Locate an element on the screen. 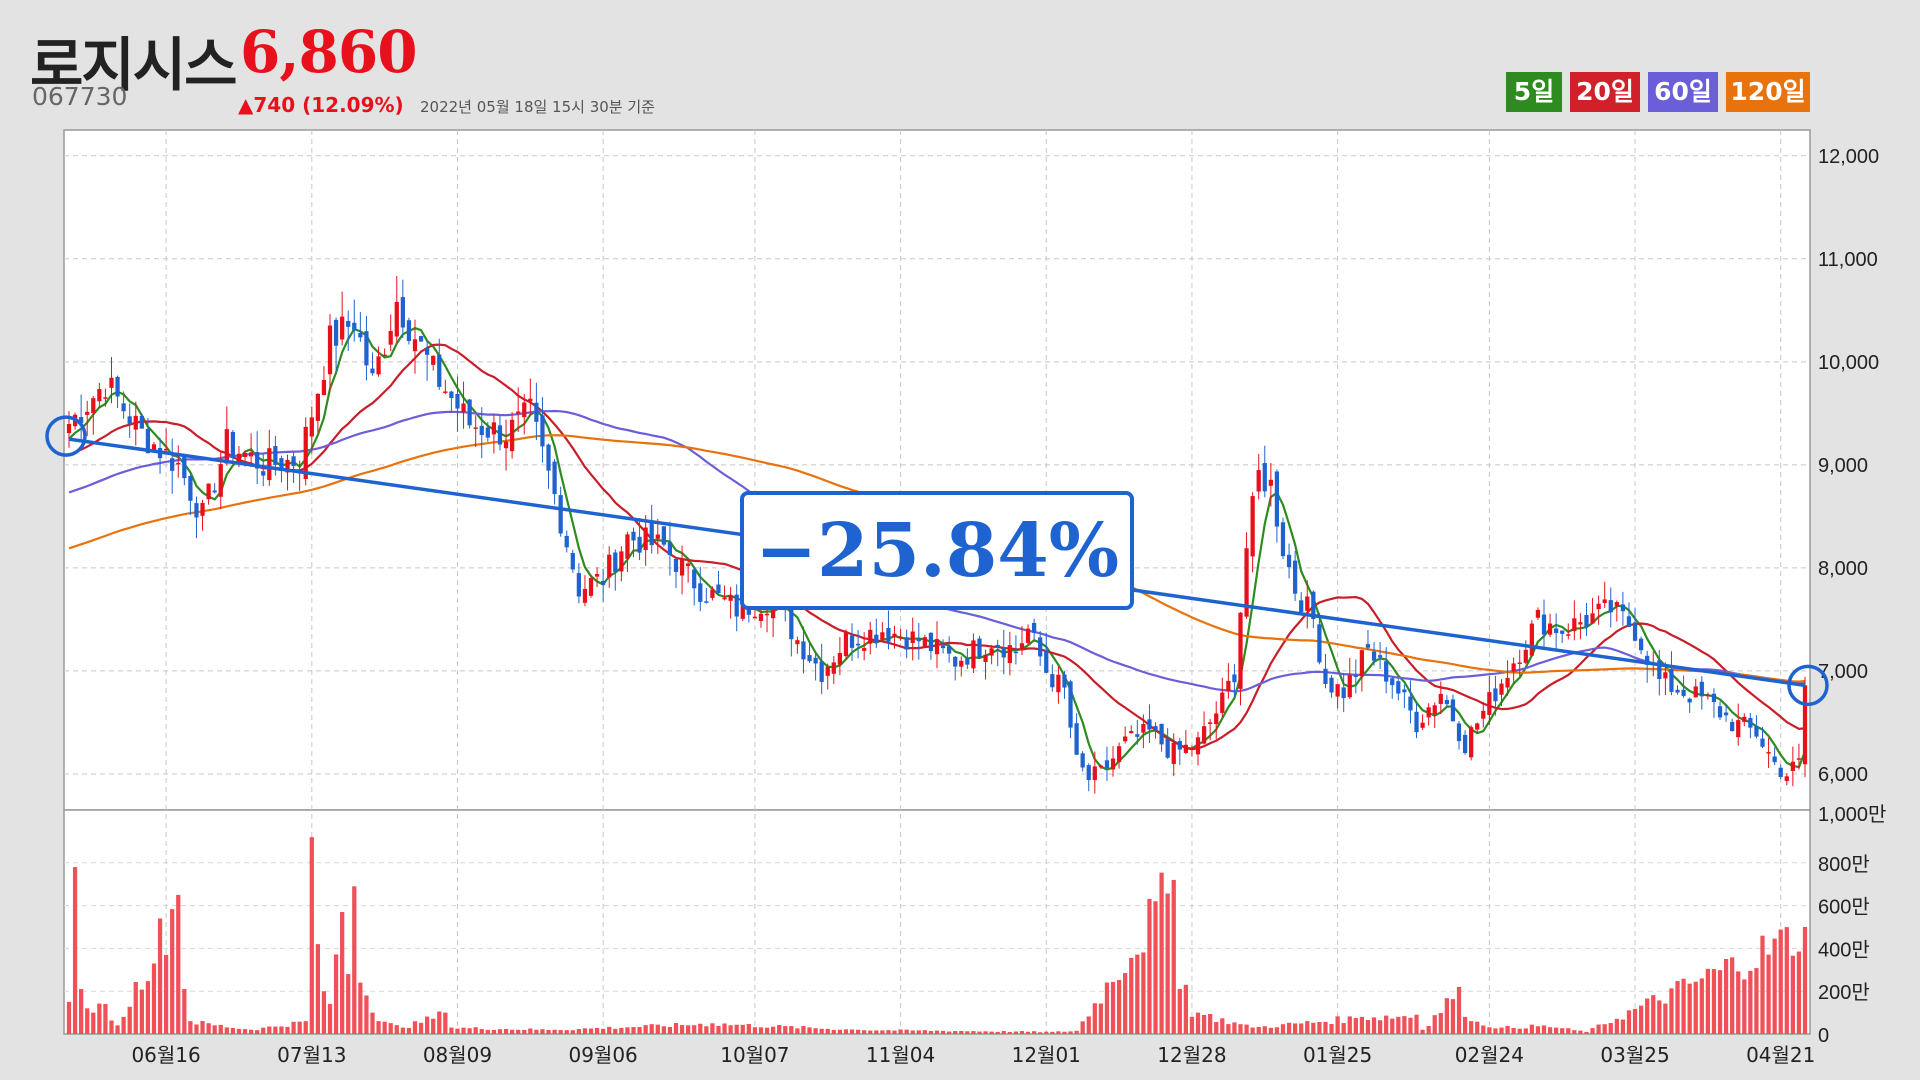  date-tick-label: 02월24 is located at coordinates (1489, 1055).